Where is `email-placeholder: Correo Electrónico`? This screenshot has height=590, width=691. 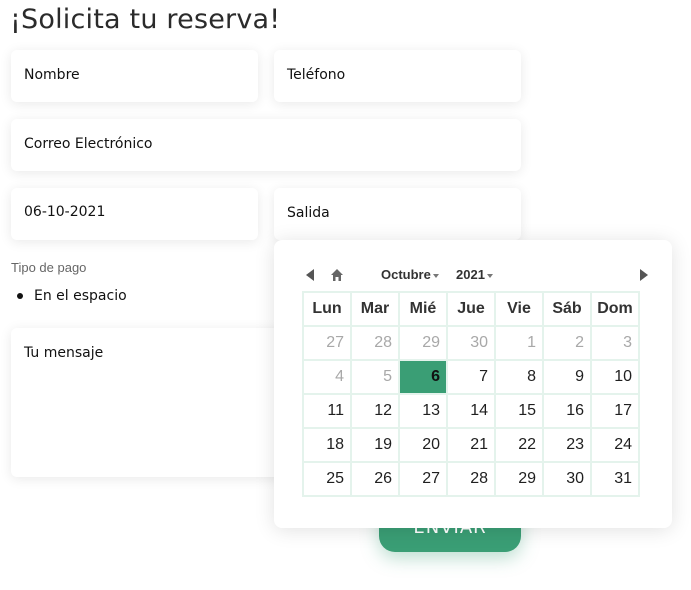
email-placeholder: Correo Electrónico is located at coordinates (88, 144).